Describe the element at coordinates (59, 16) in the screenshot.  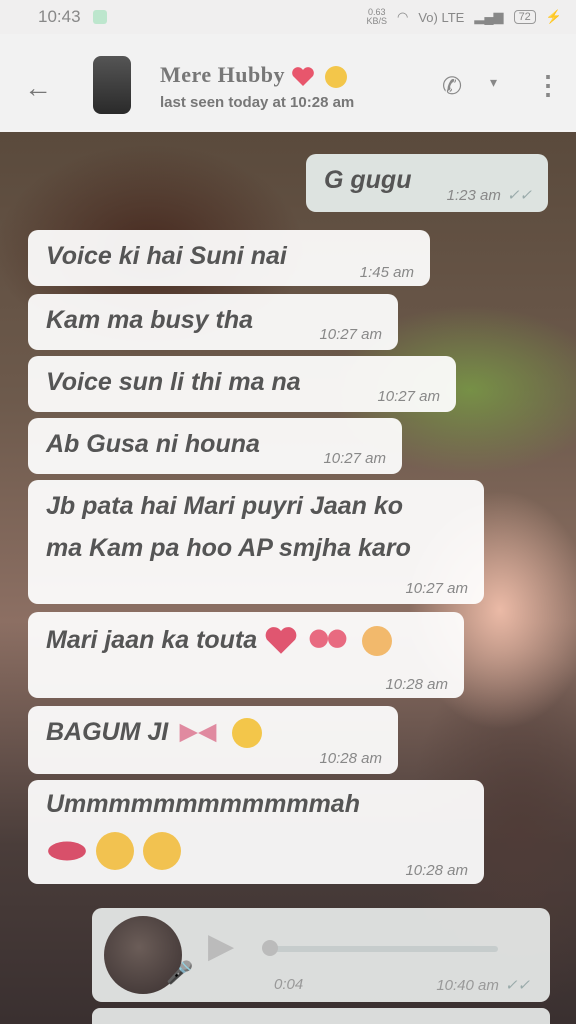
I see `status-time: 10:43` at that location.